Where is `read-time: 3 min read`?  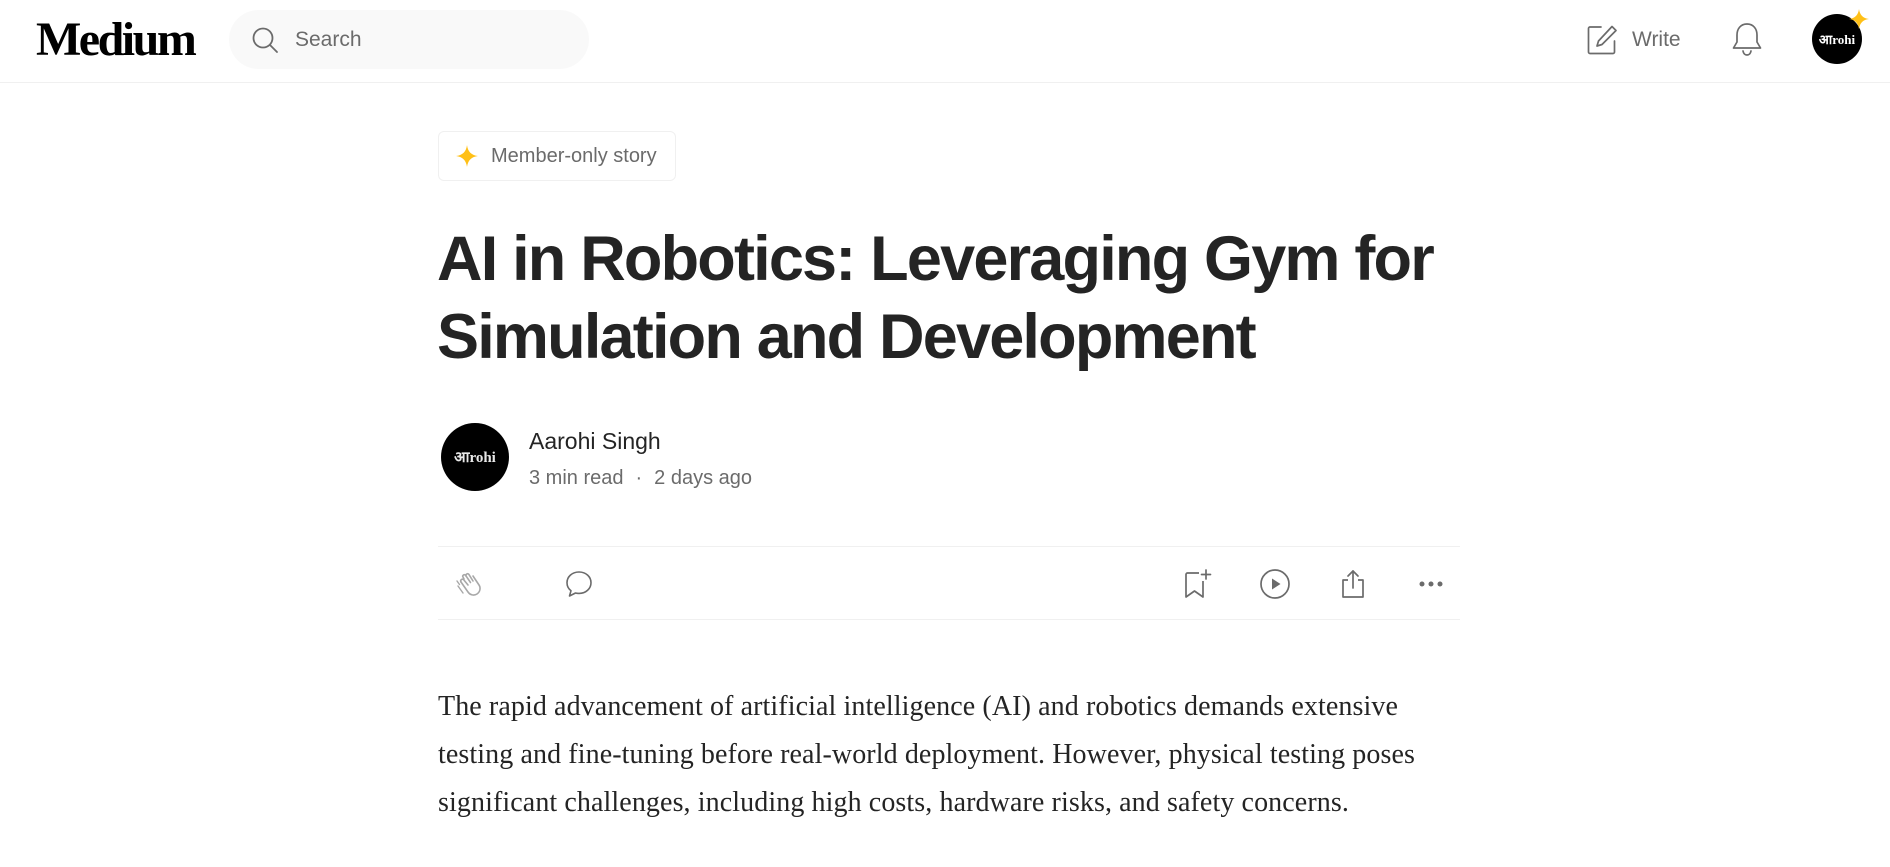
read-time: 3 min read is located at coordinates (576, 478).